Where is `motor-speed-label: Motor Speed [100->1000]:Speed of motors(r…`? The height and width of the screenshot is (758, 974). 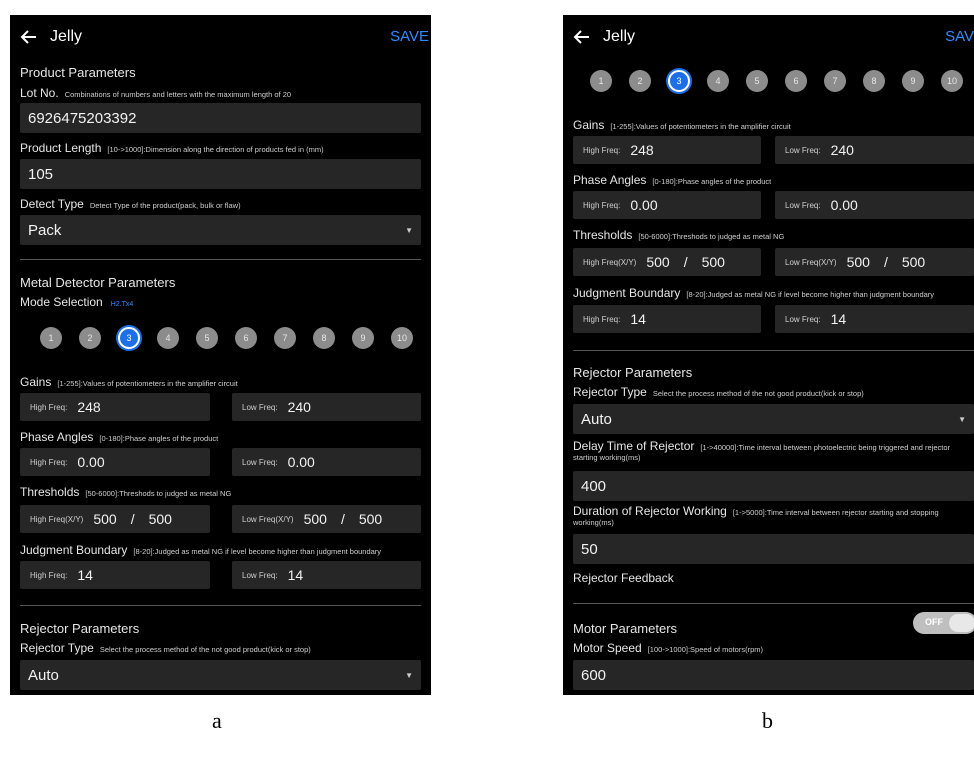
motor-speed-label: Motor Speed [100->1000]:Speed of motors(r… is located at coordinates (668, 648).